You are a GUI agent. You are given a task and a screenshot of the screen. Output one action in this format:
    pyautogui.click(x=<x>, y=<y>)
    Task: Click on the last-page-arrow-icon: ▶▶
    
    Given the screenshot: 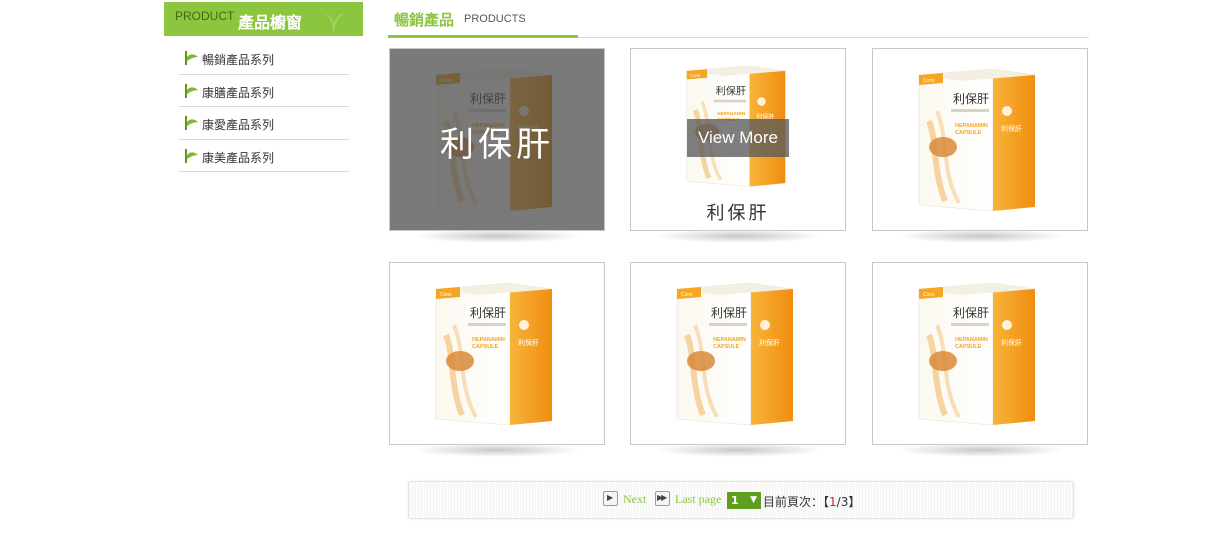 What is the action you would take?
    pyautogui.click(x=662, y=498)
    